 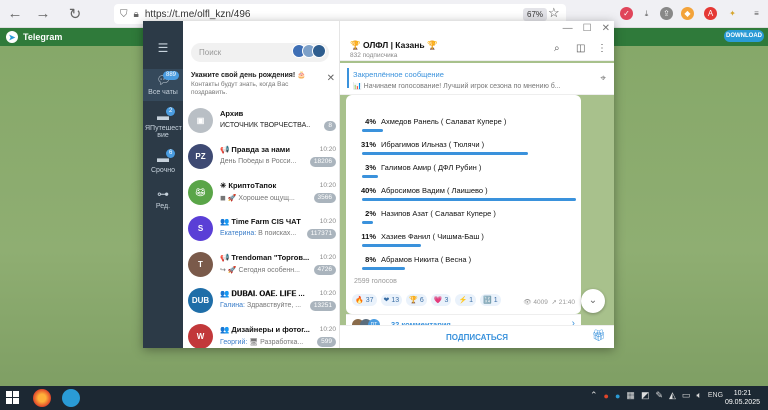 I want to click on lock-icon: 🔒︎, so click(x=136, y=14).